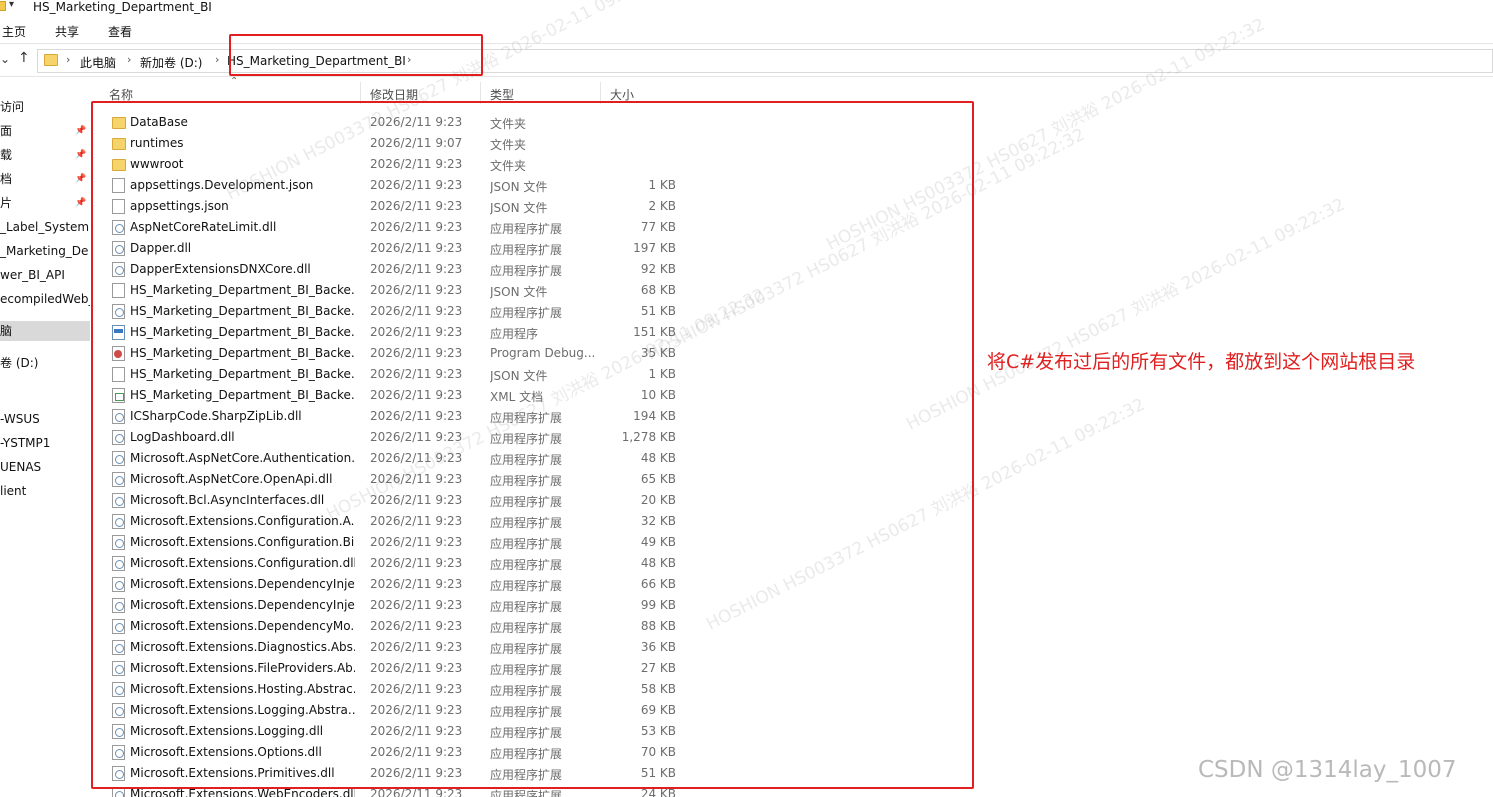 Image resolution: width=1493 pixels, height=797 pixels. I want to click on sidebar-item-label: -WSUS, so click(20, 419).